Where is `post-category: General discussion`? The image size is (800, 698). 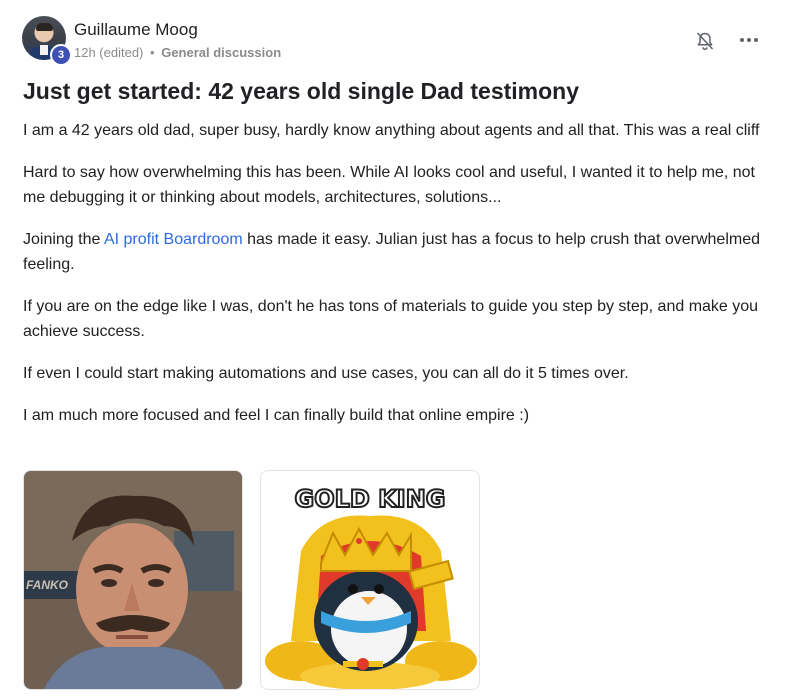
post-category: General discussion is located at coordinates (221, 52).